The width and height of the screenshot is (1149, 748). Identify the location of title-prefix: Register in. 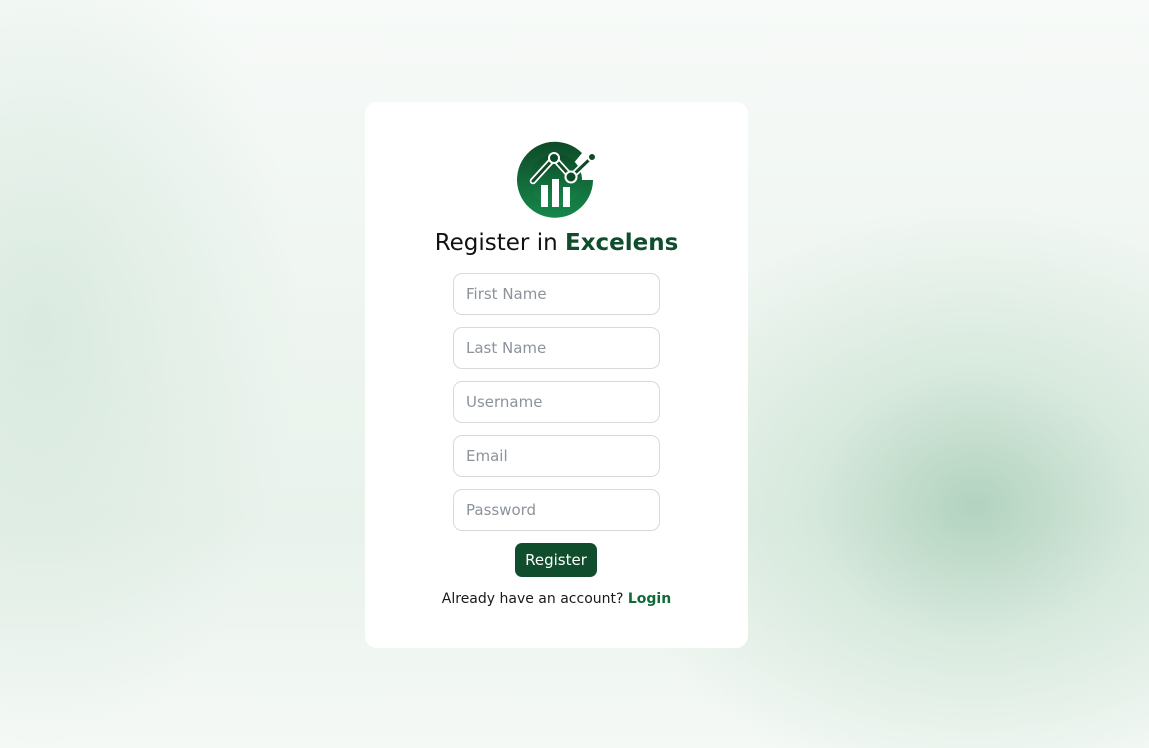
(499, 243).